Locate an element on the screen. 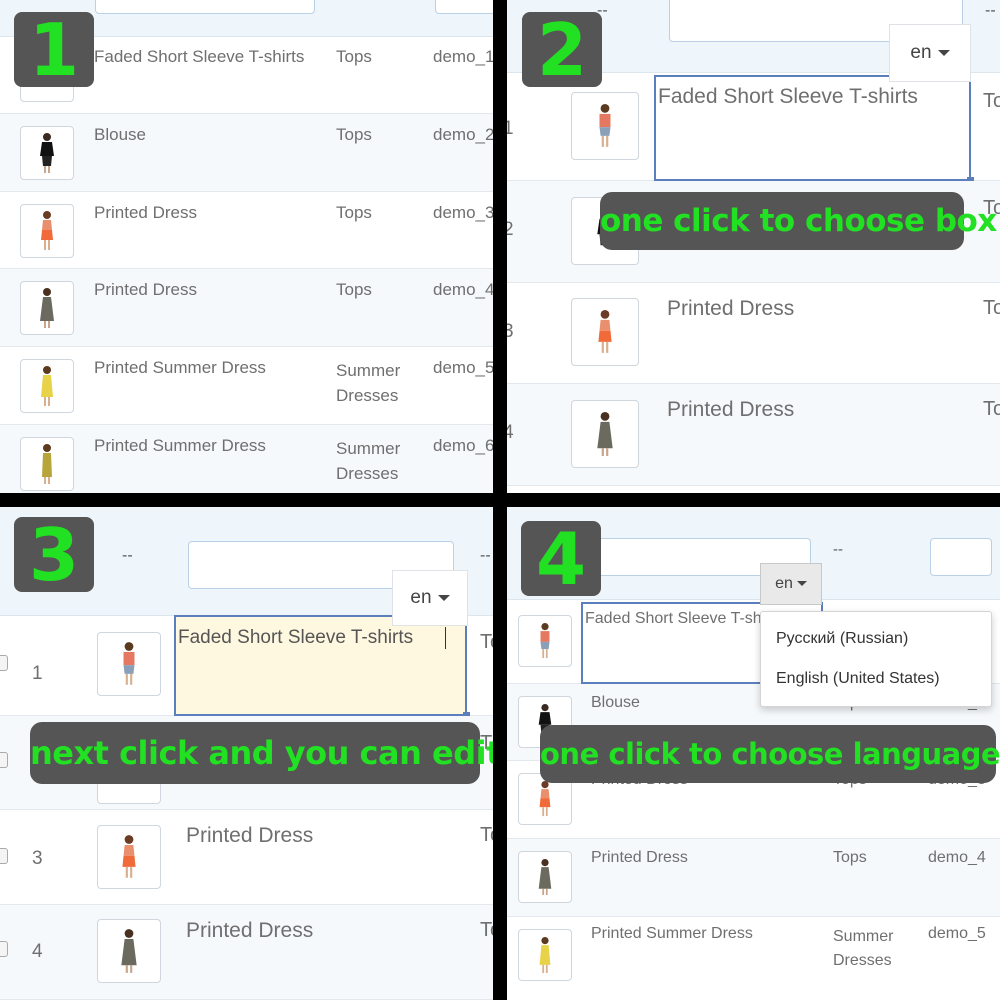 Image resolution: width=1000 pixels, height=1000 pixels. step-number: 2 is located at coordinates (562, 50).